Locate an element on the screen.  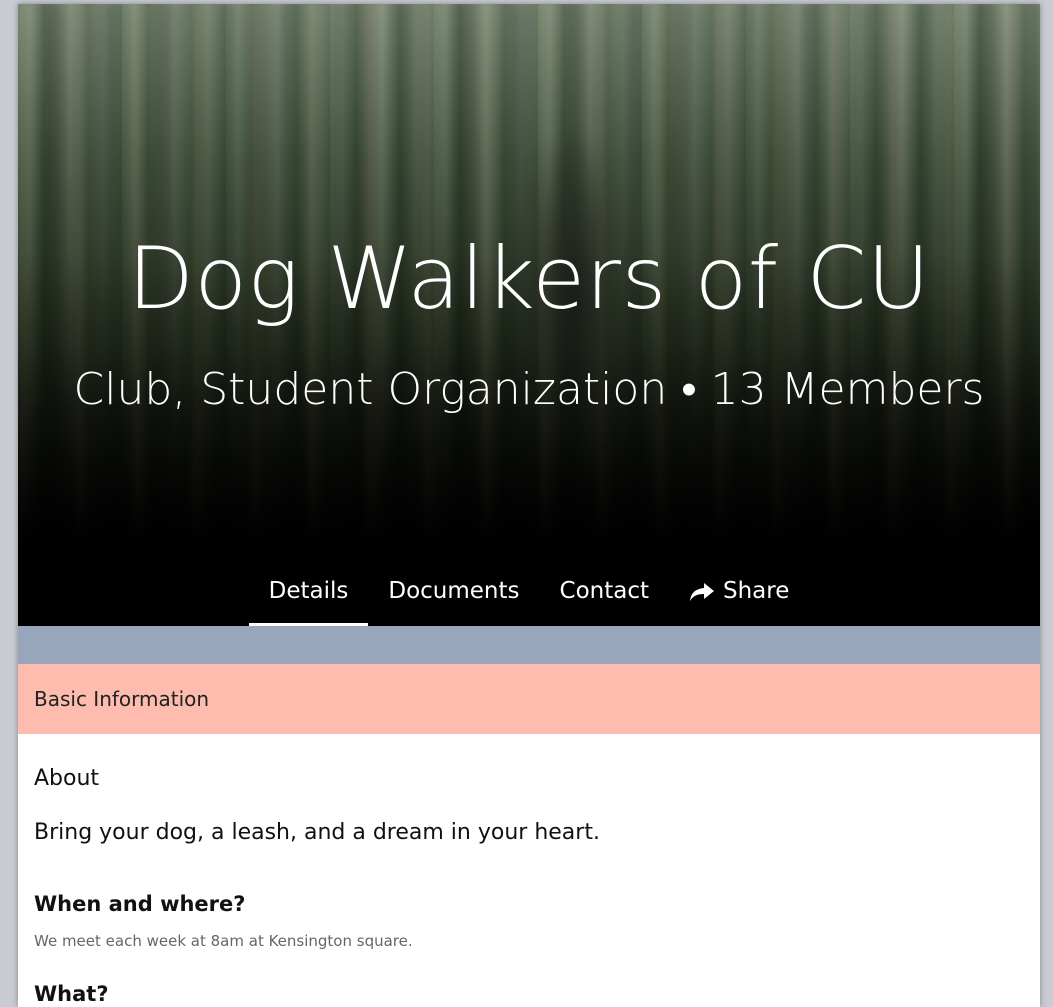
organization-title: Dog Walkers of CU is located at coordinates (529, 279).